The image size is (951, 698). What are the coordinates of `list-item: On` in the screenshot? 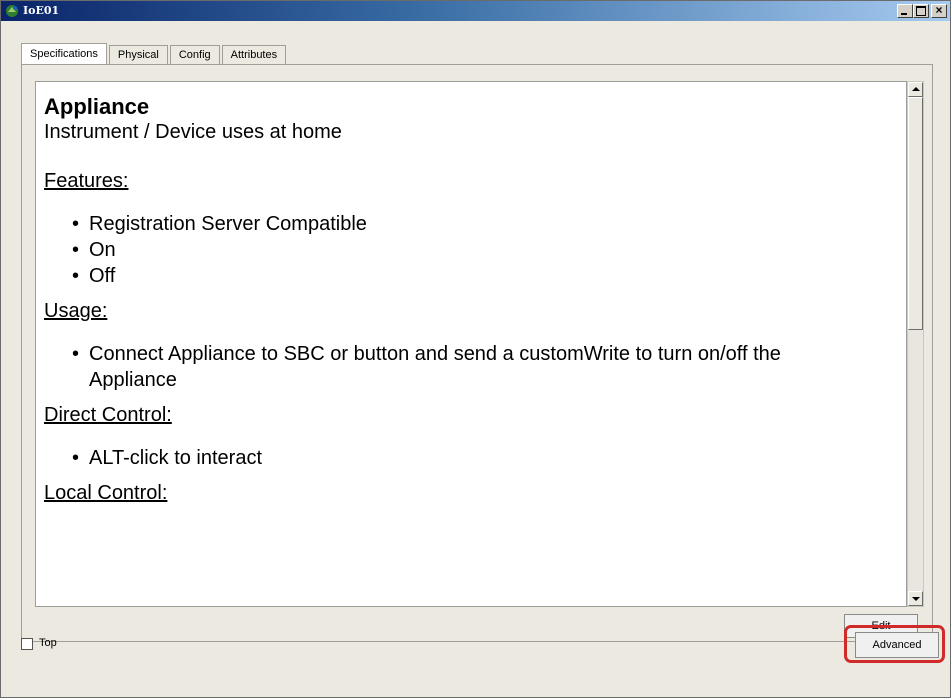 It's located at (471, 250).